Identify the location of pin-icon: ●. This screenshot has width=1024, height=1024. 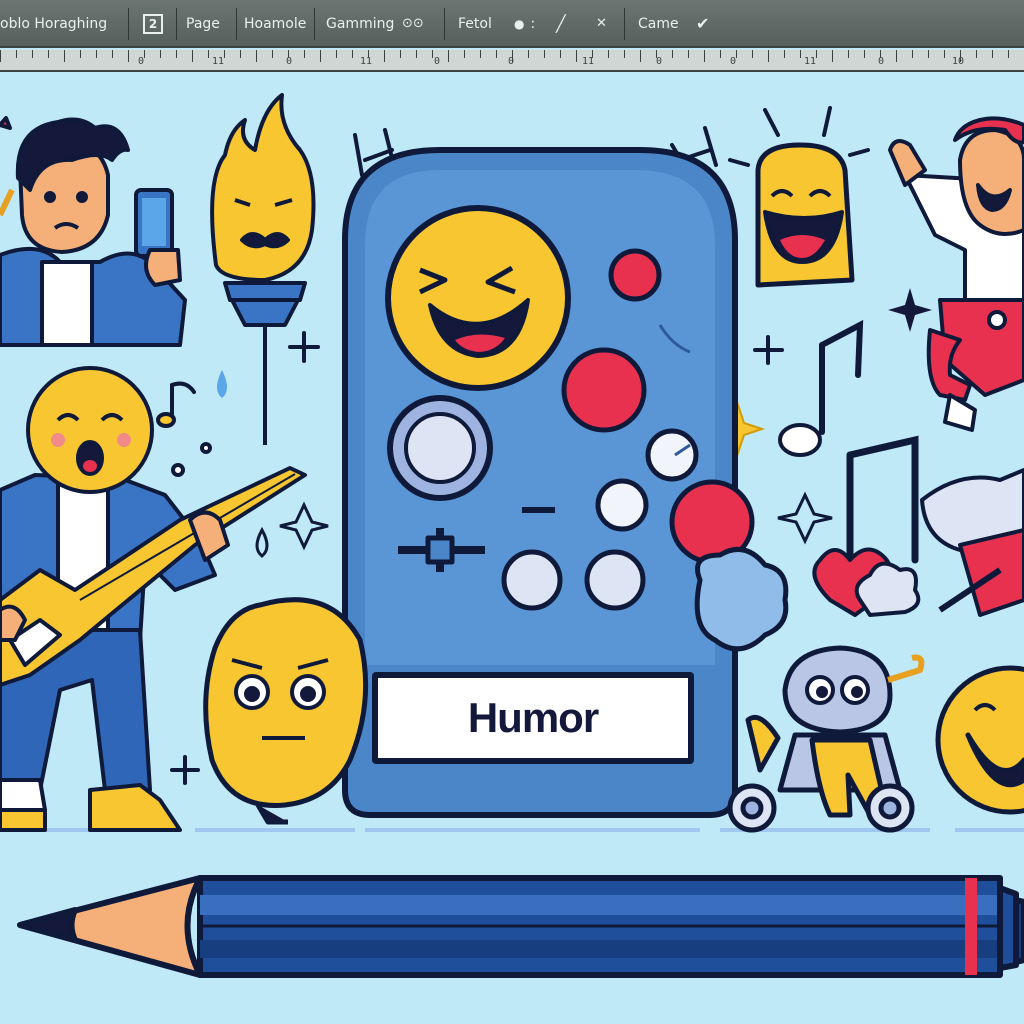
(519, 24).